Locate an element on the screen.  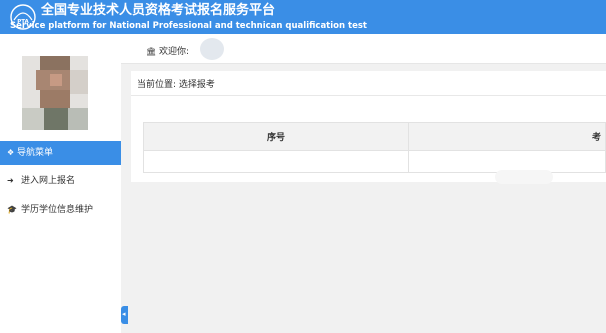
sign-in-icon: ➜ is located at coordinates (10, 180).